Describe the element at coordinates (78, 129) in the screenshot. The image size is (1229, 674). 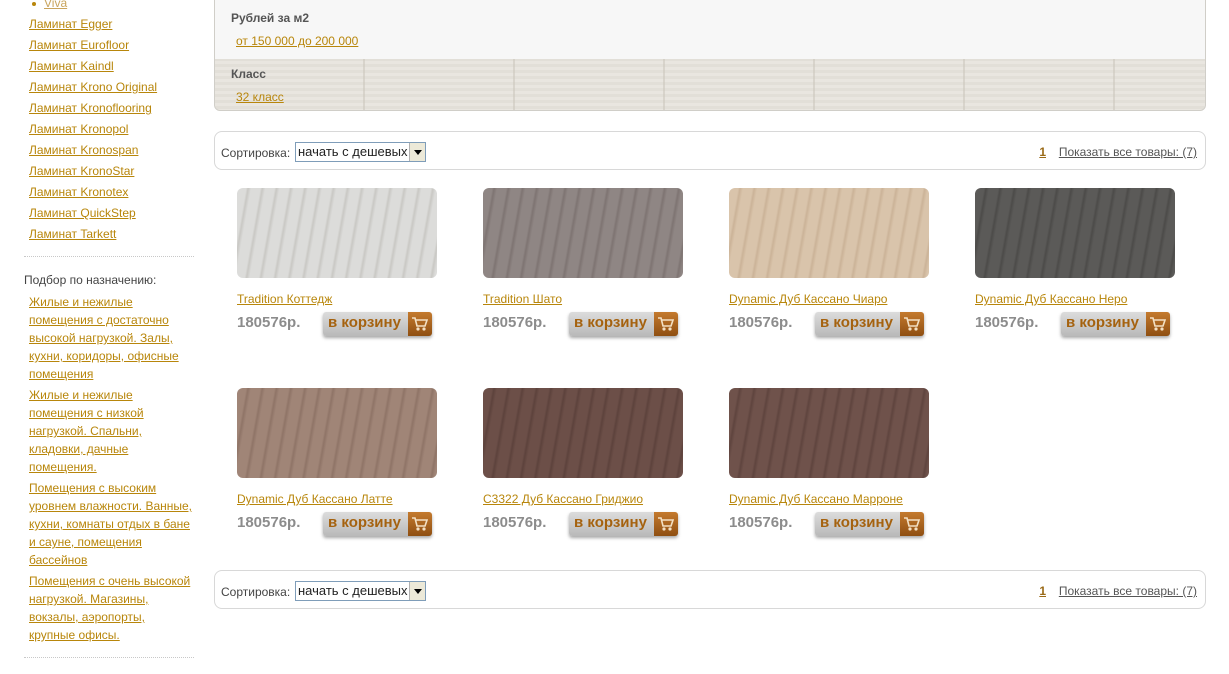
I see `brand-link: Ламинат Kronopol` at that location.